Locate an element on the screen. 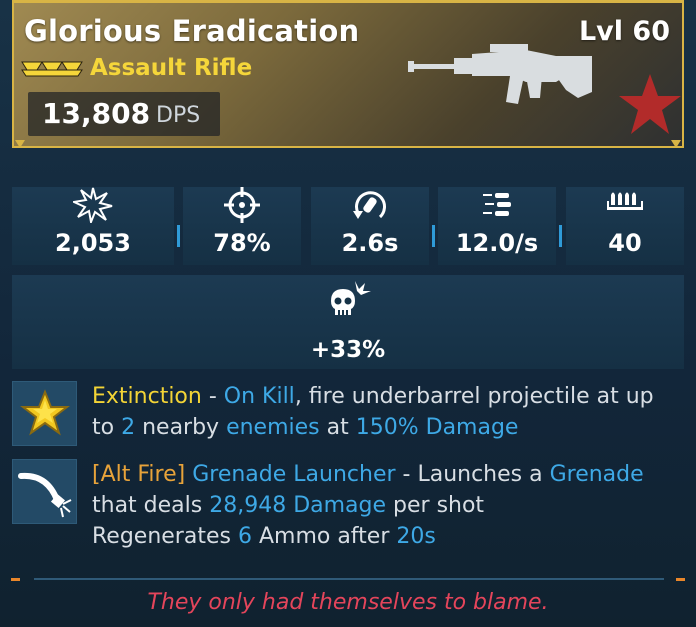  red-star-icon is located at coordinates (650, 104).